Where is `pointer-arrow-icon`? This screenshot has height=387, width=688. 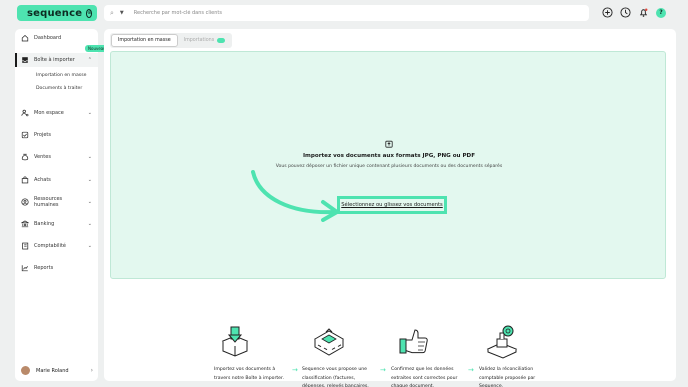 pointer-arrow-icon is located at coordinates (295, 196).